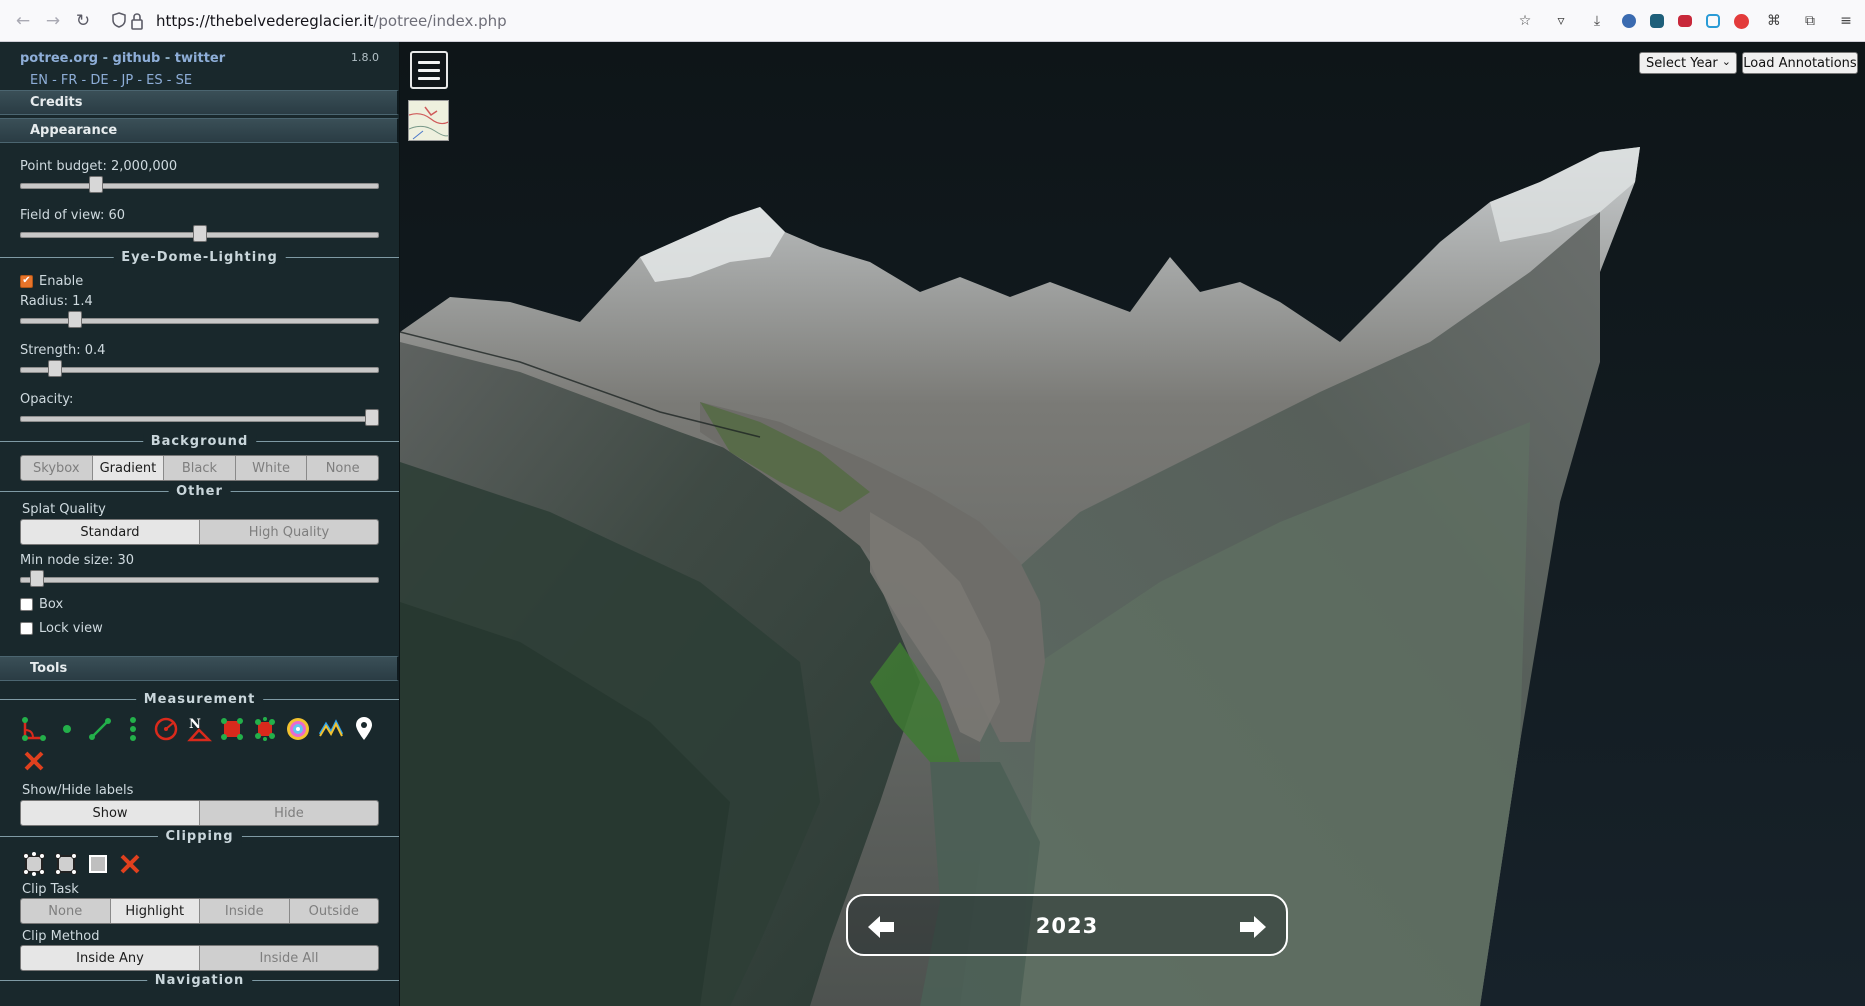 This screenshot has width=1865, height=1006. Describe the element at coordinates (66, 911) in the screenshot. I see `clip-task-none-button: None` at that location.